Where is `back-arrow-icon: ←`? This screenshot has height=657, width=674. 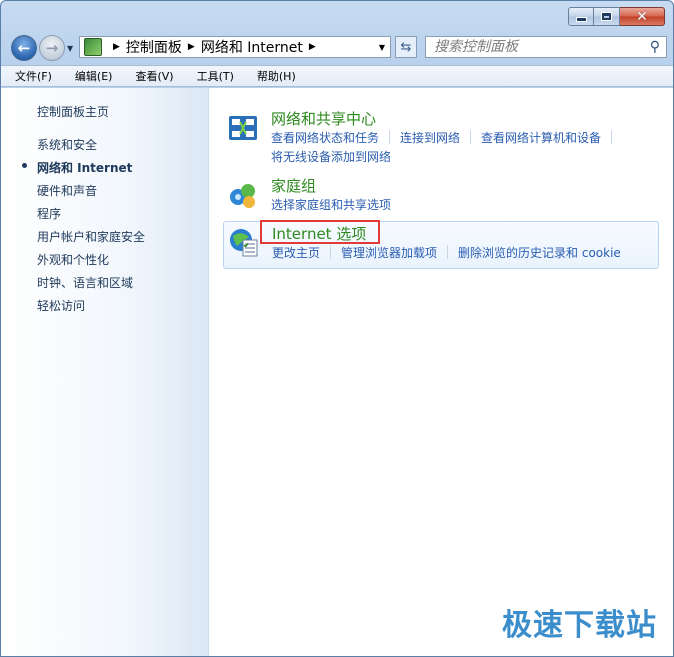 back-arrow-icon: ← is located at coordinates (24, 48).